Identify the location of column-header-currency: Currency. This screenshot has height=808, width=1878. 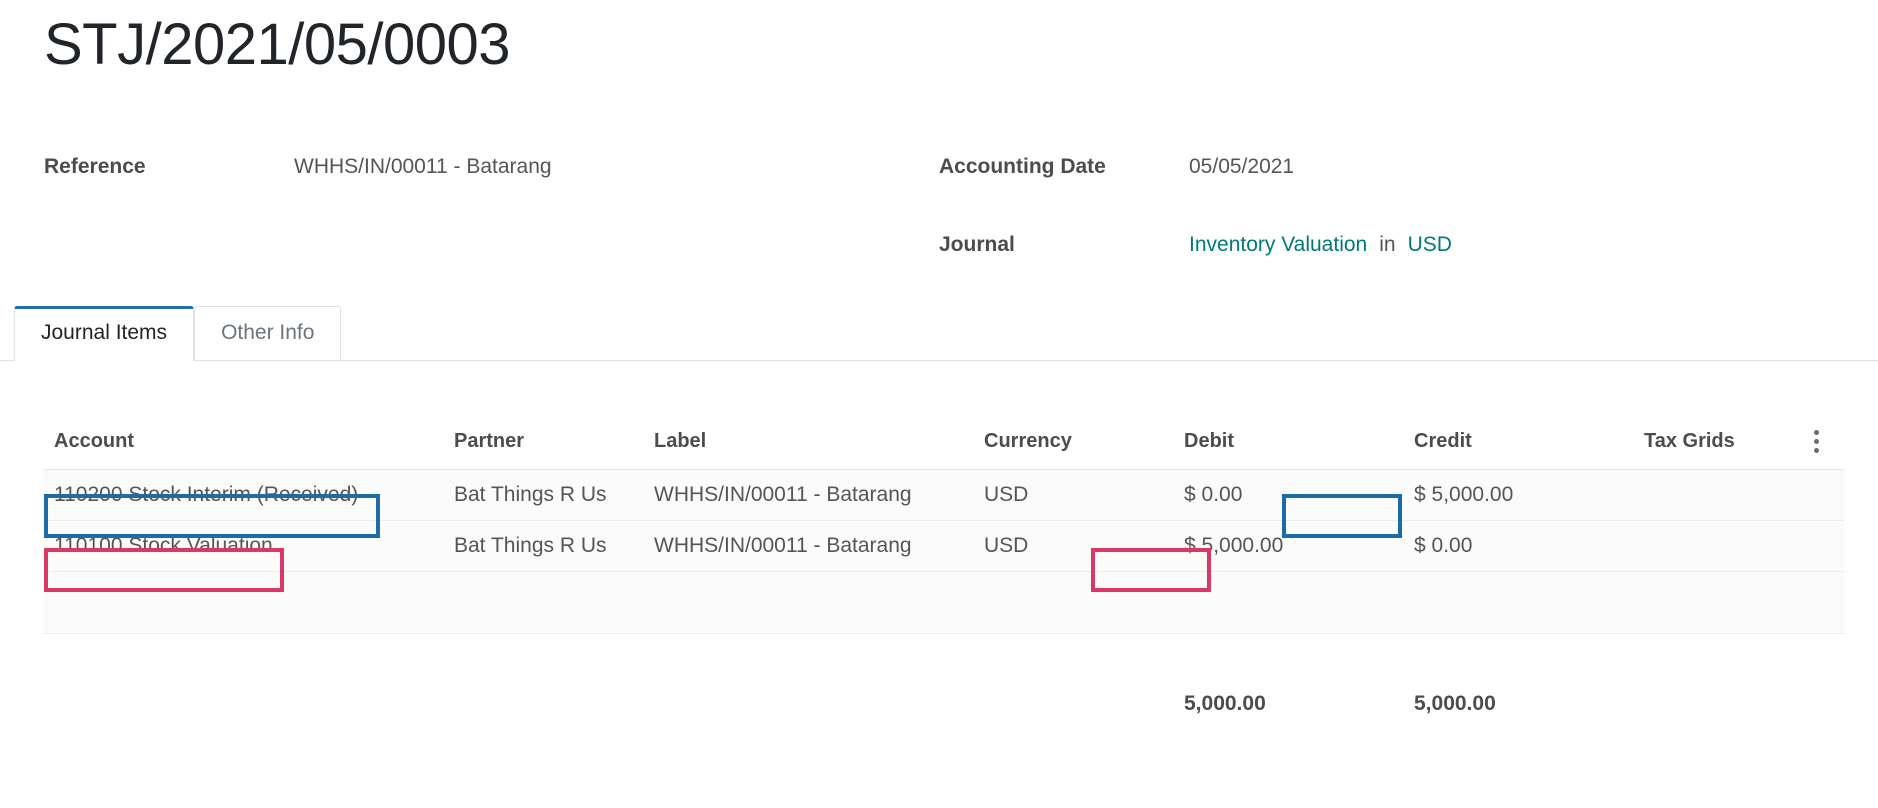
(1074, 450).